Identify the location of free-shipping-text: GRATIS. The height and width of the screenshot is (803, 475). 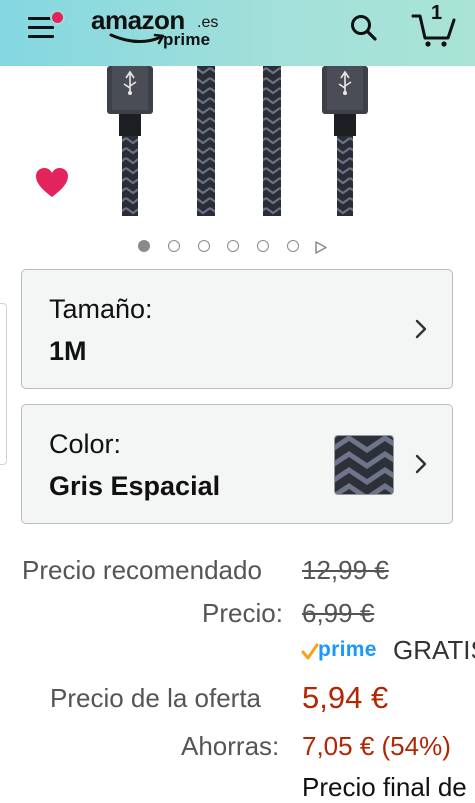
(434, 650).